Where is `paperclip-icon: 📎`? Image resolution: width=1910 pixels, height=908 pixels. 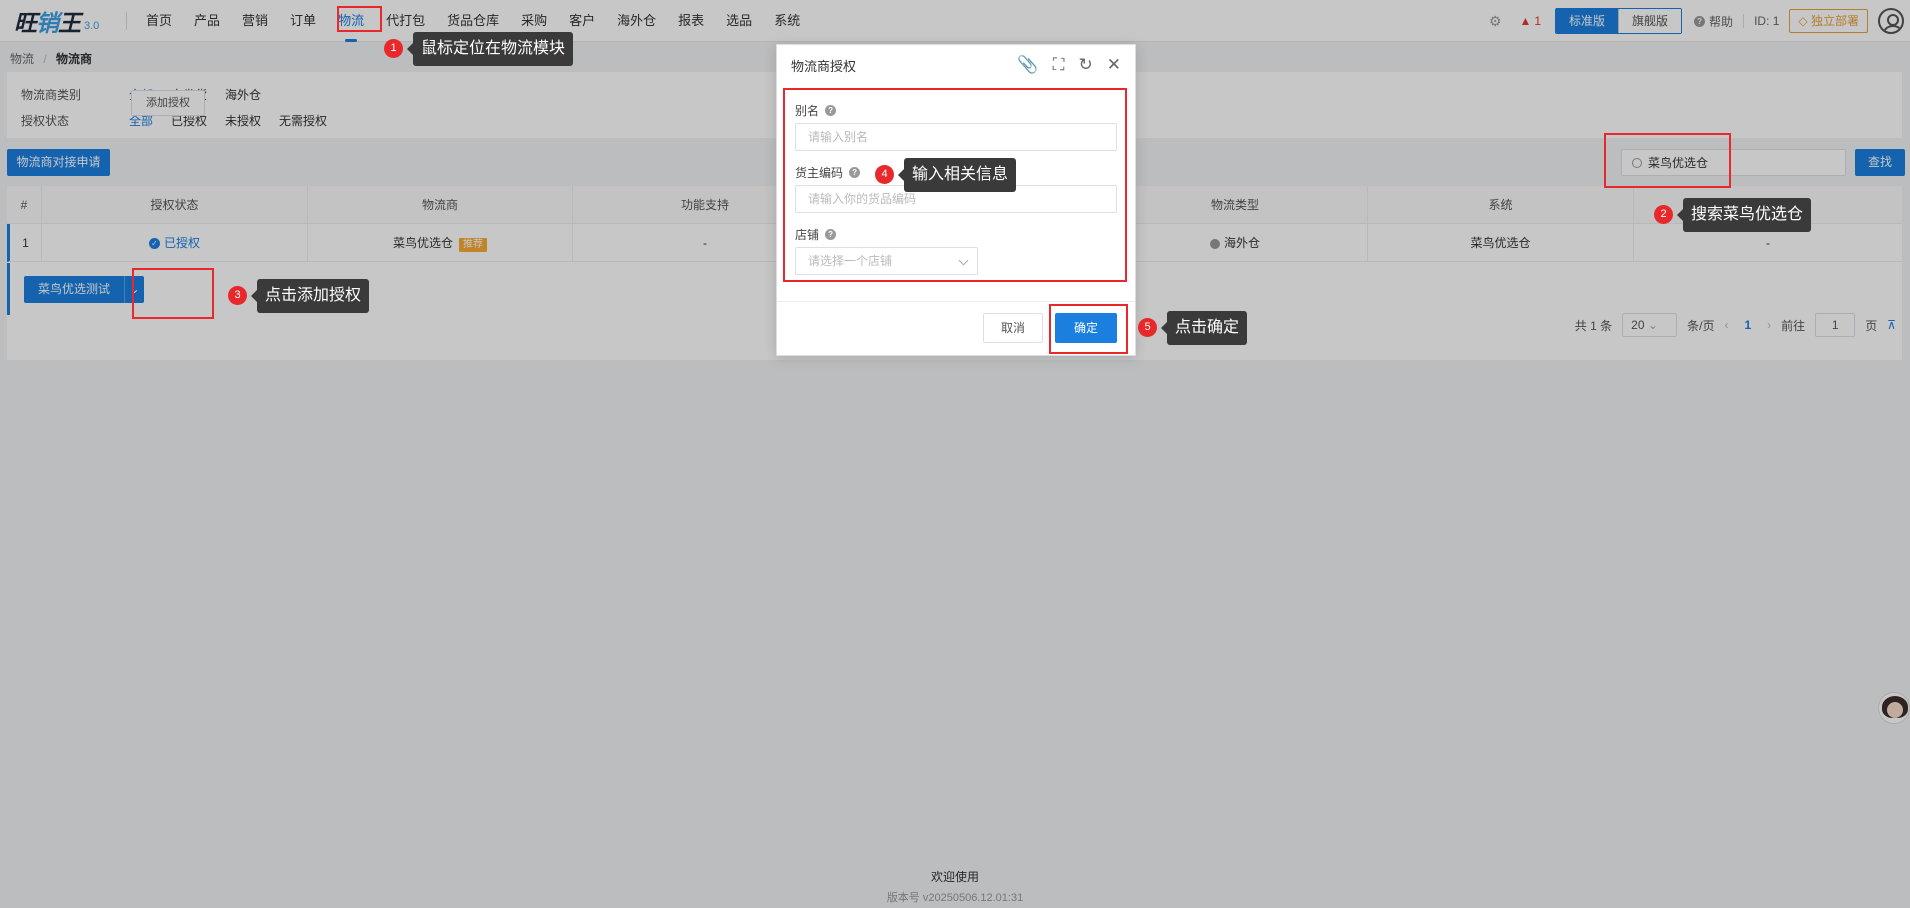
paperclip-icon: 📎 is located at coordinates (1027, 65).